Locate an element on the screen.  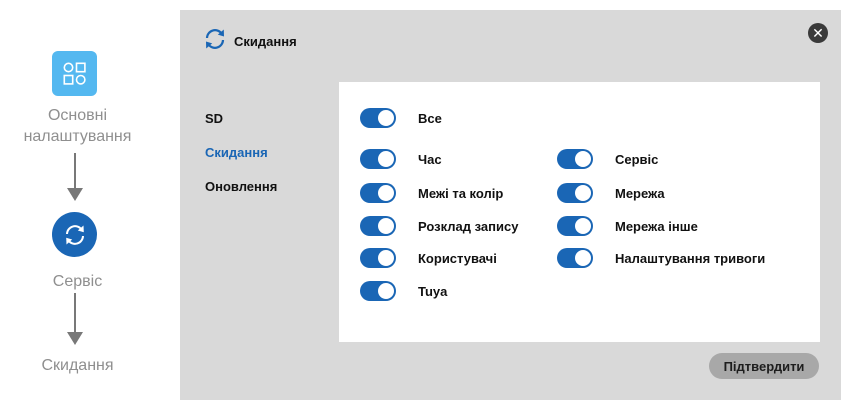
toggle-row-record-schedule: Розклад запису is located at coordinates (439, 226).